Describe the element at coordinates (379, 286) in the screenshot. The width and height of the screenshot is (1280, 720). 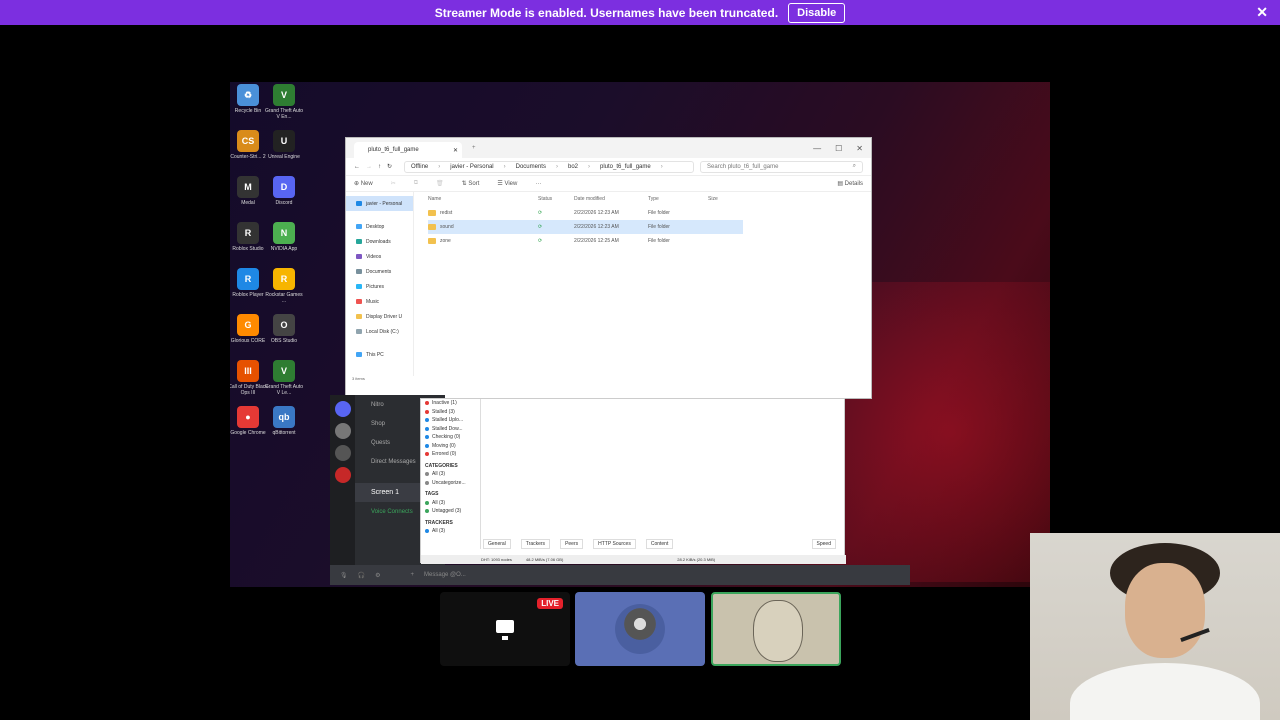
I see `nav-item: Pictures` at that location.